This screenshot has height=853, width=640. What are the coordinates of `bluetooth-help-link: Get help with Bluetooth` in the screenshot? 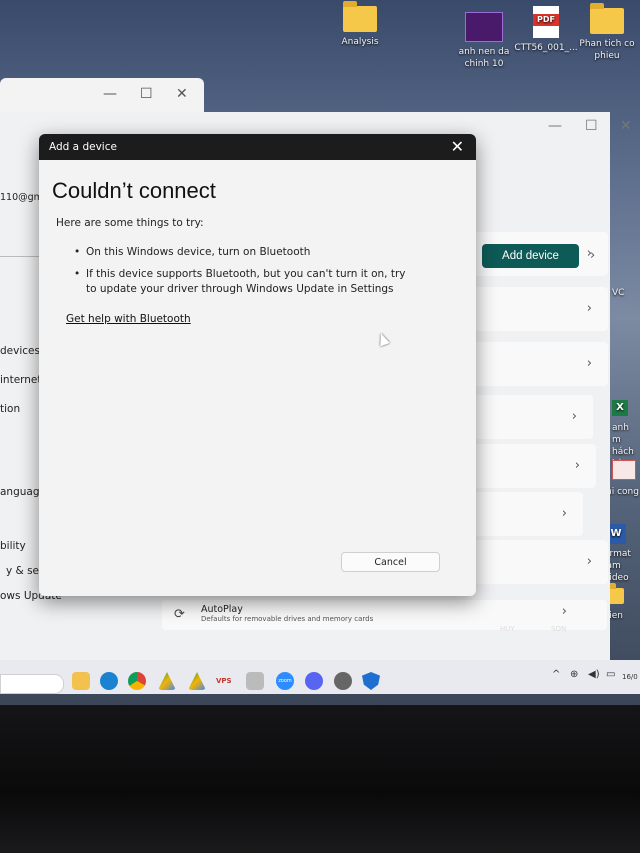 It's located at (128, 319).